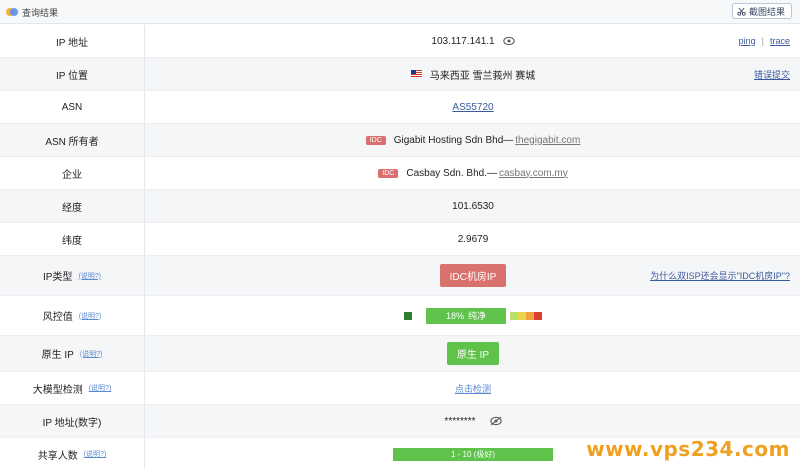 Image resolution: width=800 pixels, height=469 pixels. I want to click on row-value: 2.9679, so click(473, 239).